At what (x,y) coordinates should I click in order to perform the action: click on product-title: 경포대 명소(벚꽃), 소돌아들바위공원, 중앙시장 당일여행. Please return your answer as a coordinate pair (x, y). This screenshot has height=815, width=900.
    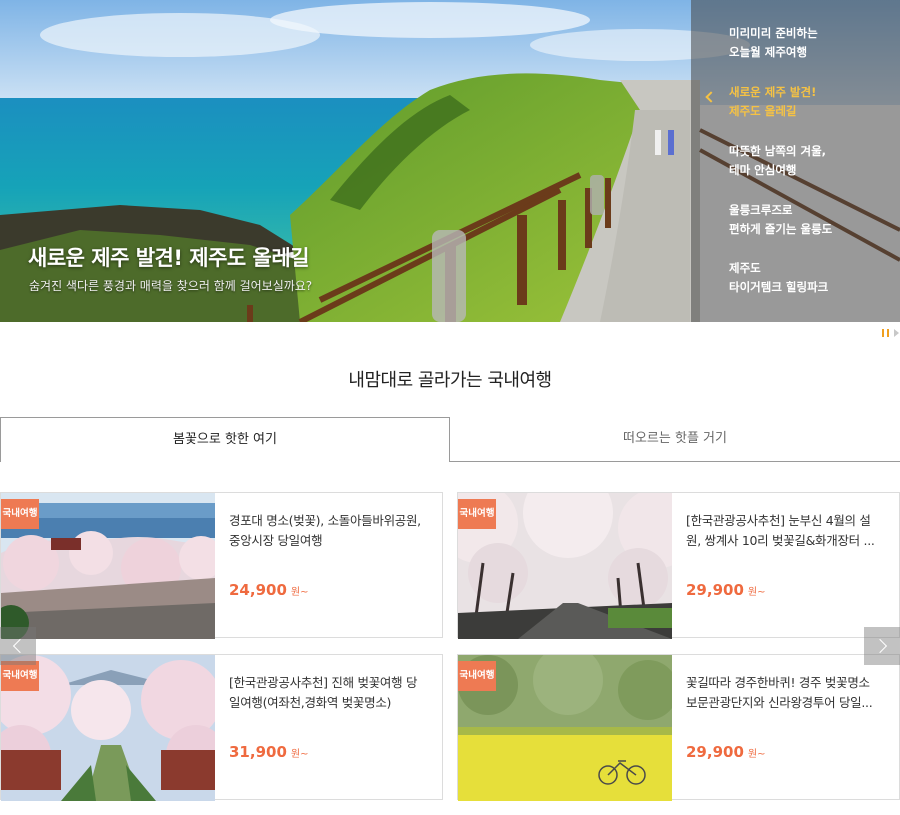
    Looking at the image, I should click on (325, 530).